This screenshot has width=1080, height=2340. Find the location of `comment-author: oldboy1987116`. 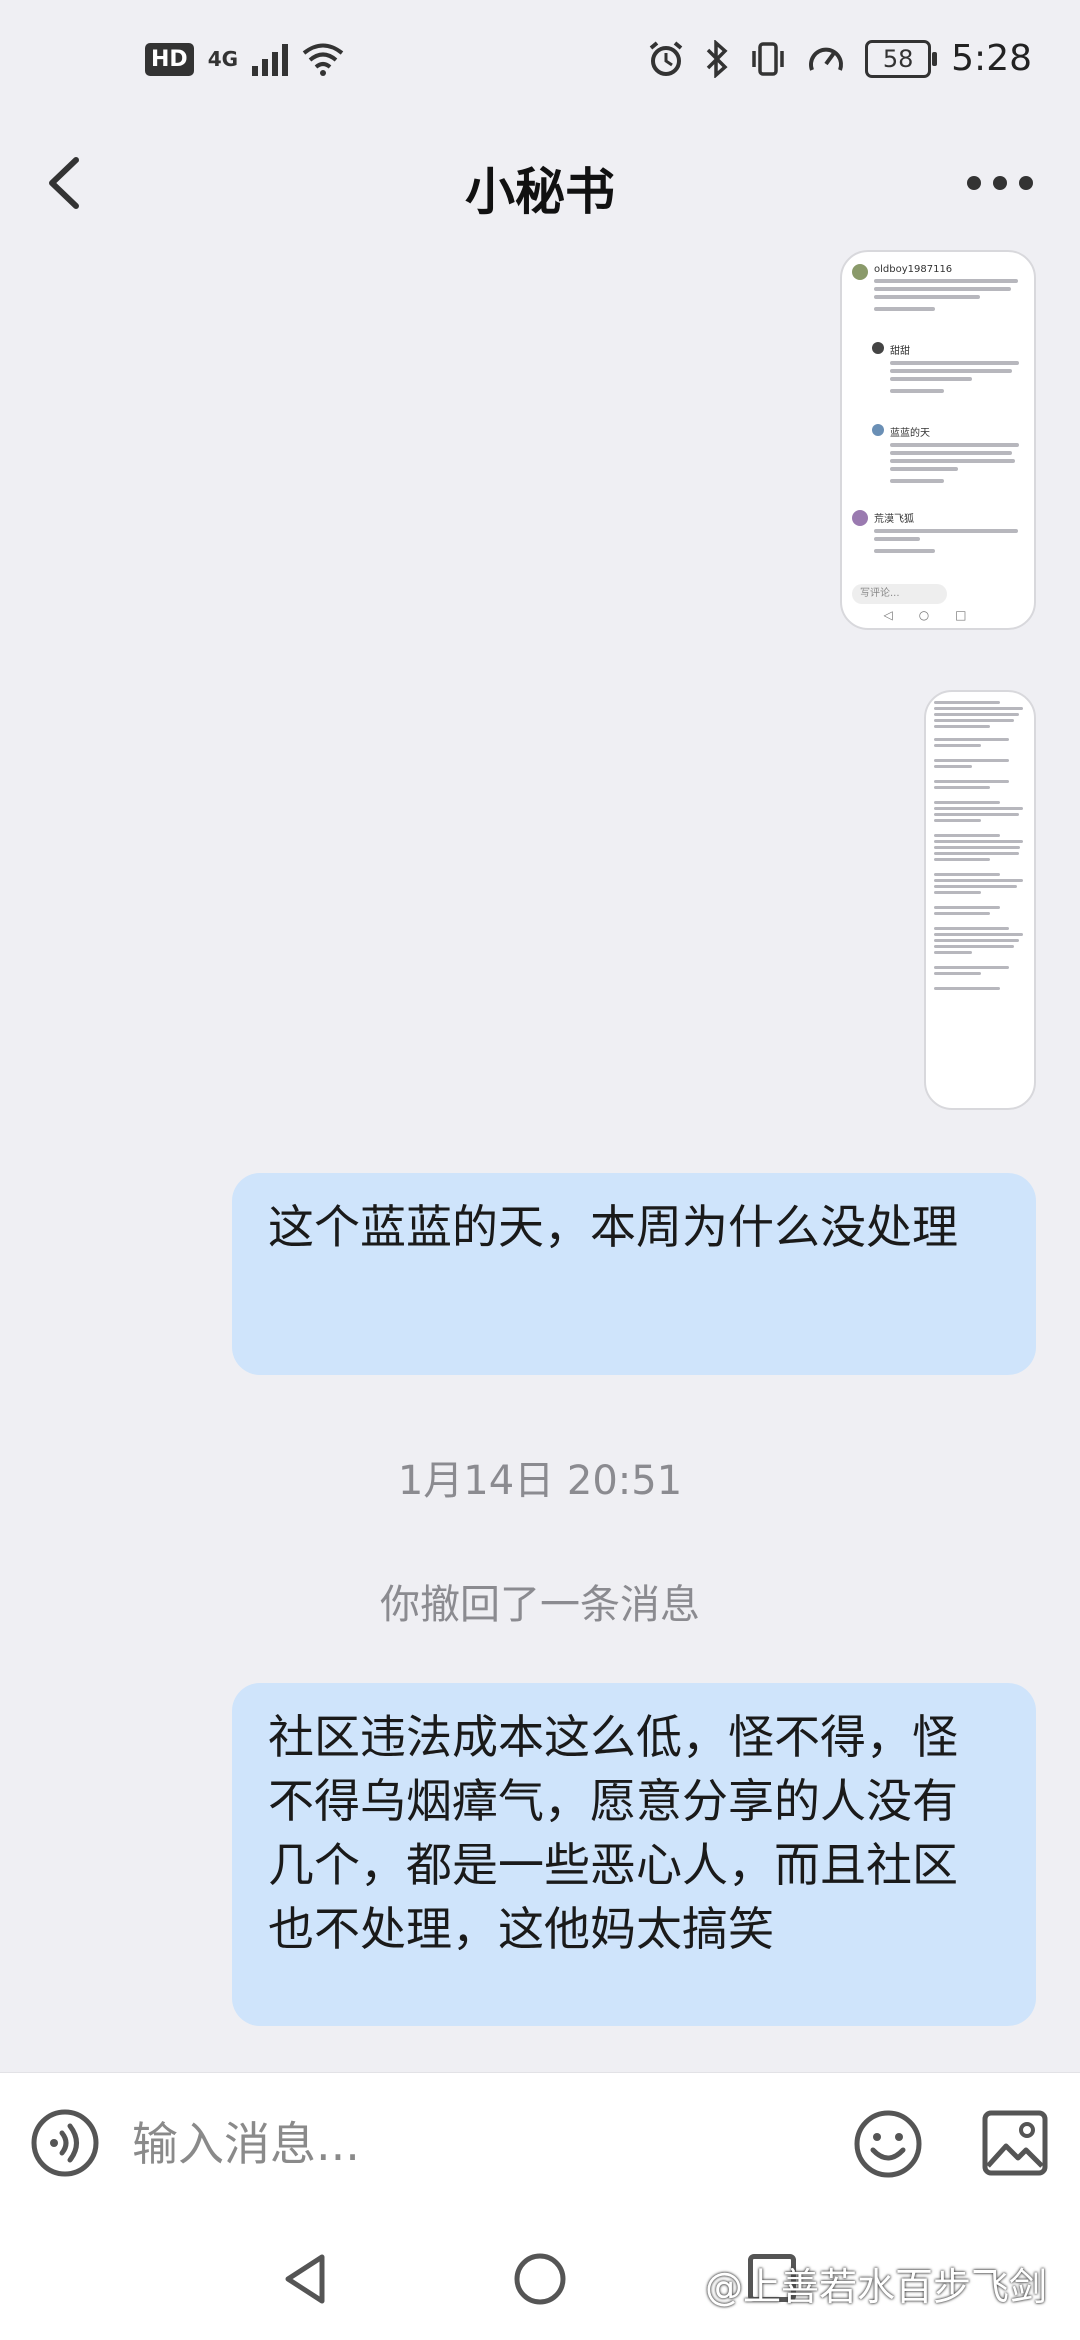

comment-author: oldboy1987116 is located at coordinates (913, 269).